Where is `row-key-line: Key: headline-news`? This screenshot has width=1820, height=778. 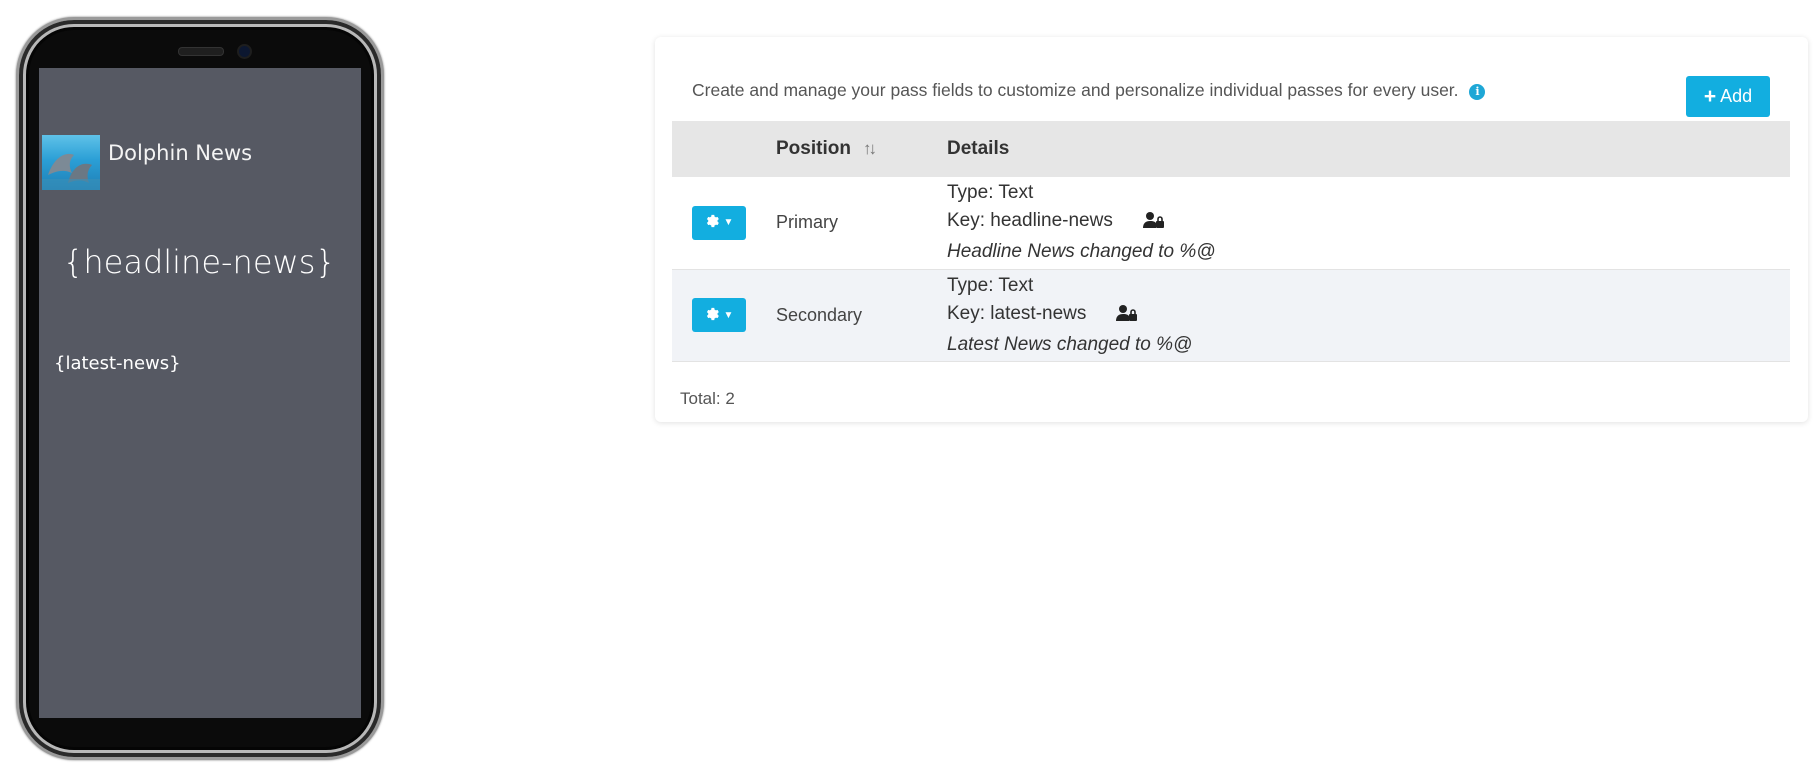 row-key-line: Key: headline-news is located at coordinates (1368, 222).